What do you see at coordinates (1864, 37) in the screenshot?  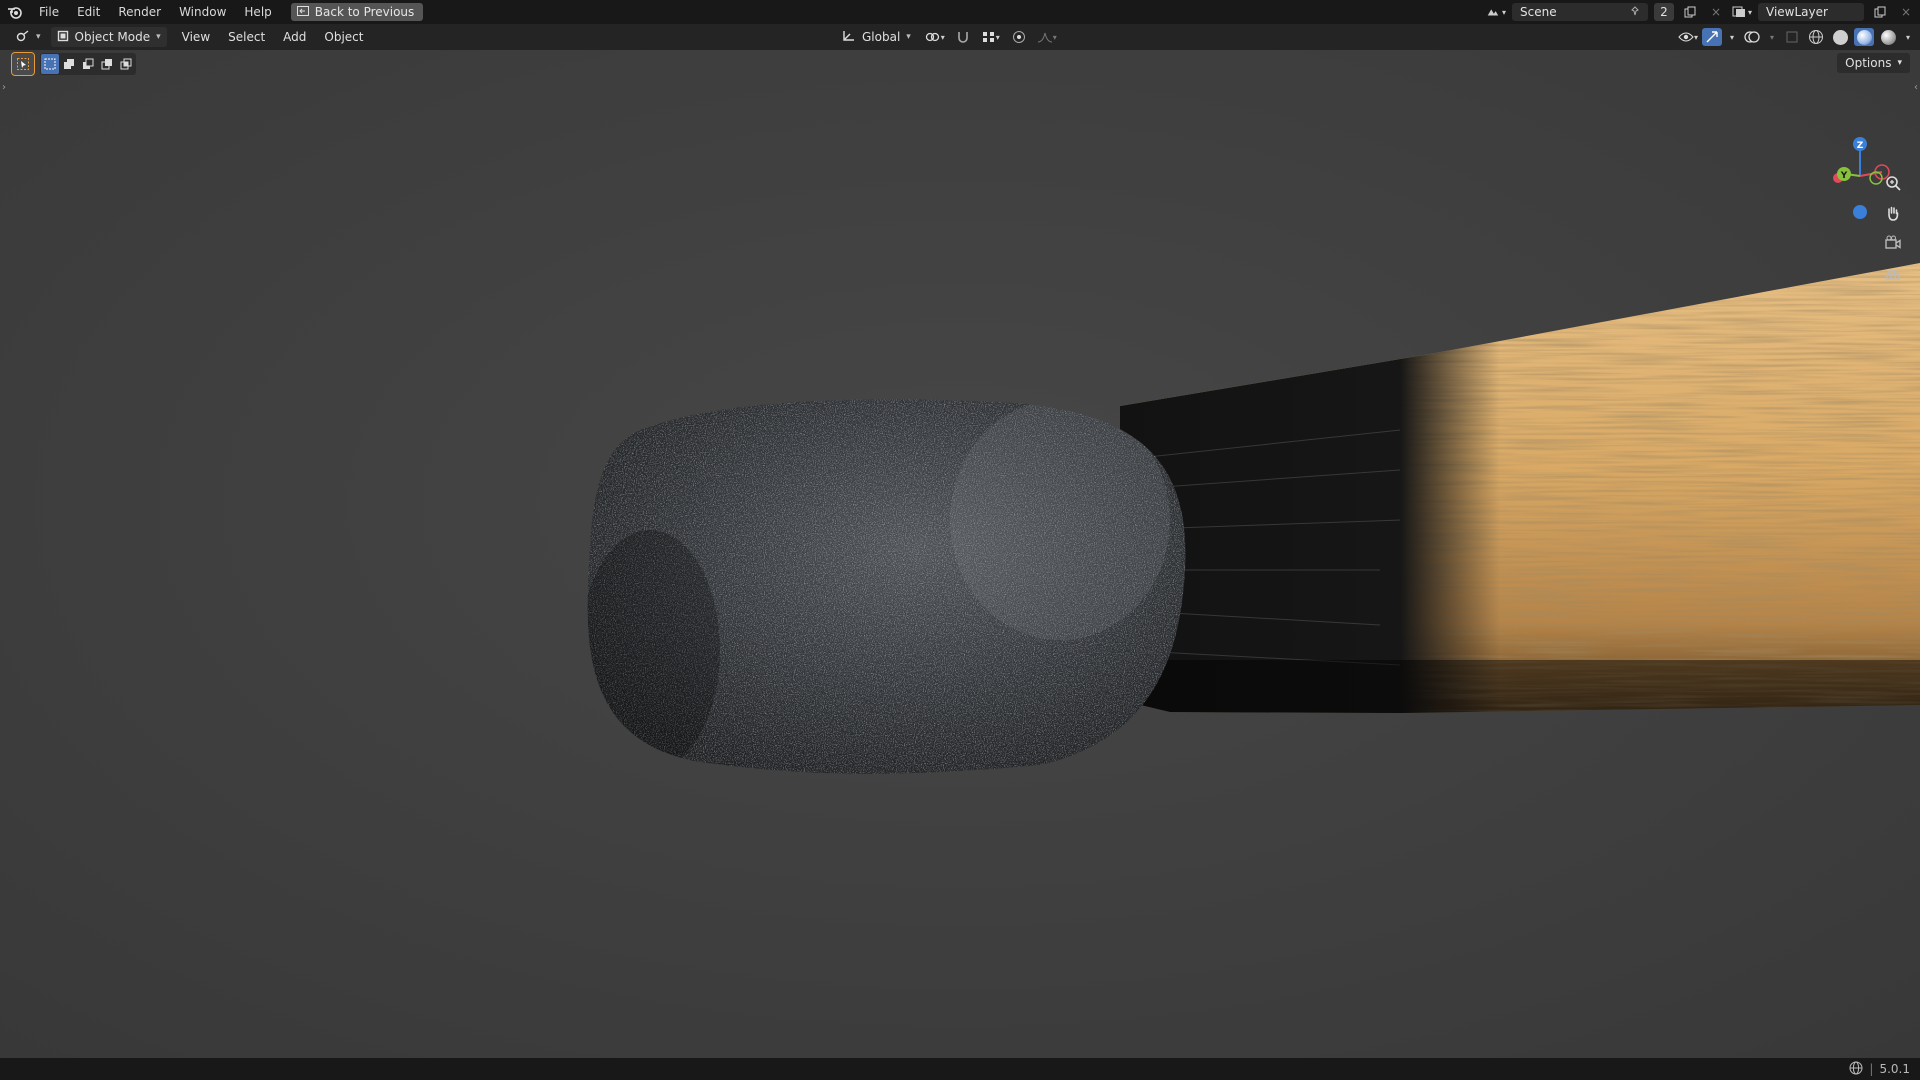 I see `material-shading-icon` at bounding box center [1864, 37].